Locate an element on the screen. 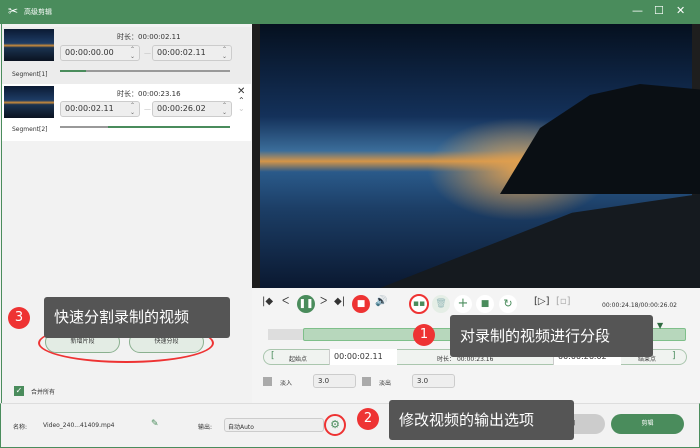 The height and width of the screenshot is (448, 700). cut-button: 剪辑 is located at coordinates (647, 424).